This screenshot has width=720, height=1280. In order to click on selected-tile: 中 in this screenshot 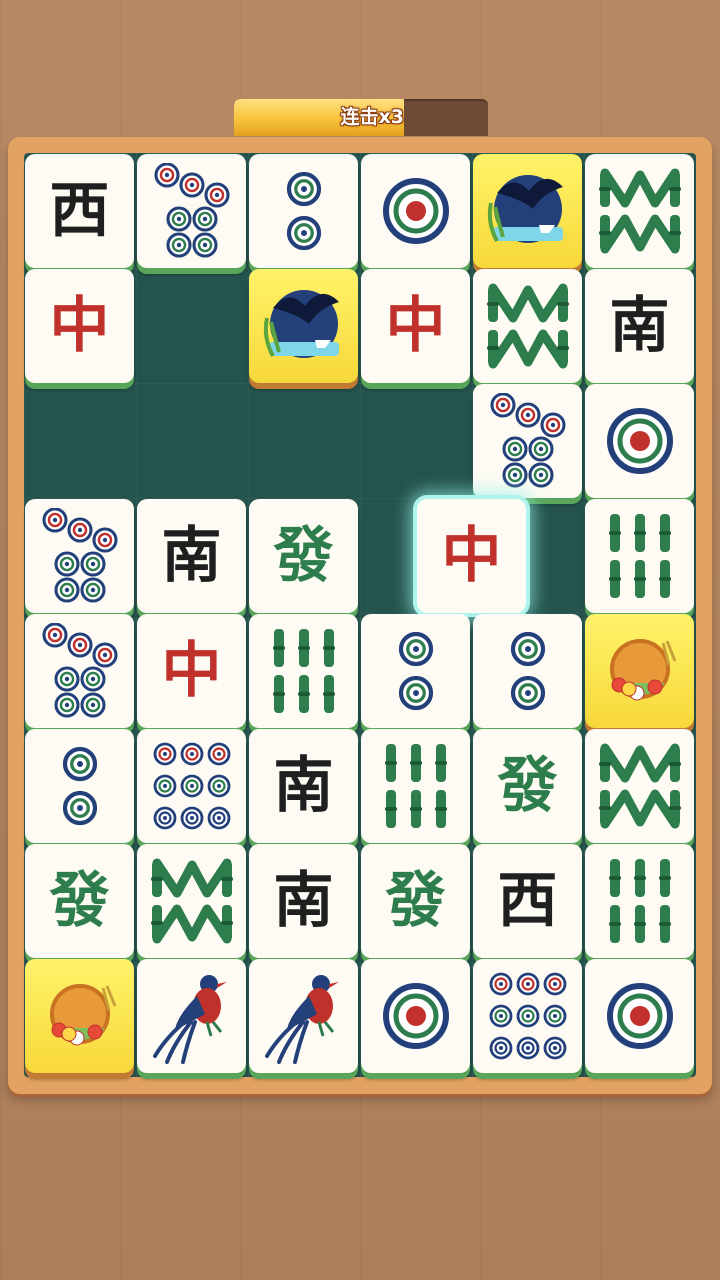, I will do `click(471, 556)`.